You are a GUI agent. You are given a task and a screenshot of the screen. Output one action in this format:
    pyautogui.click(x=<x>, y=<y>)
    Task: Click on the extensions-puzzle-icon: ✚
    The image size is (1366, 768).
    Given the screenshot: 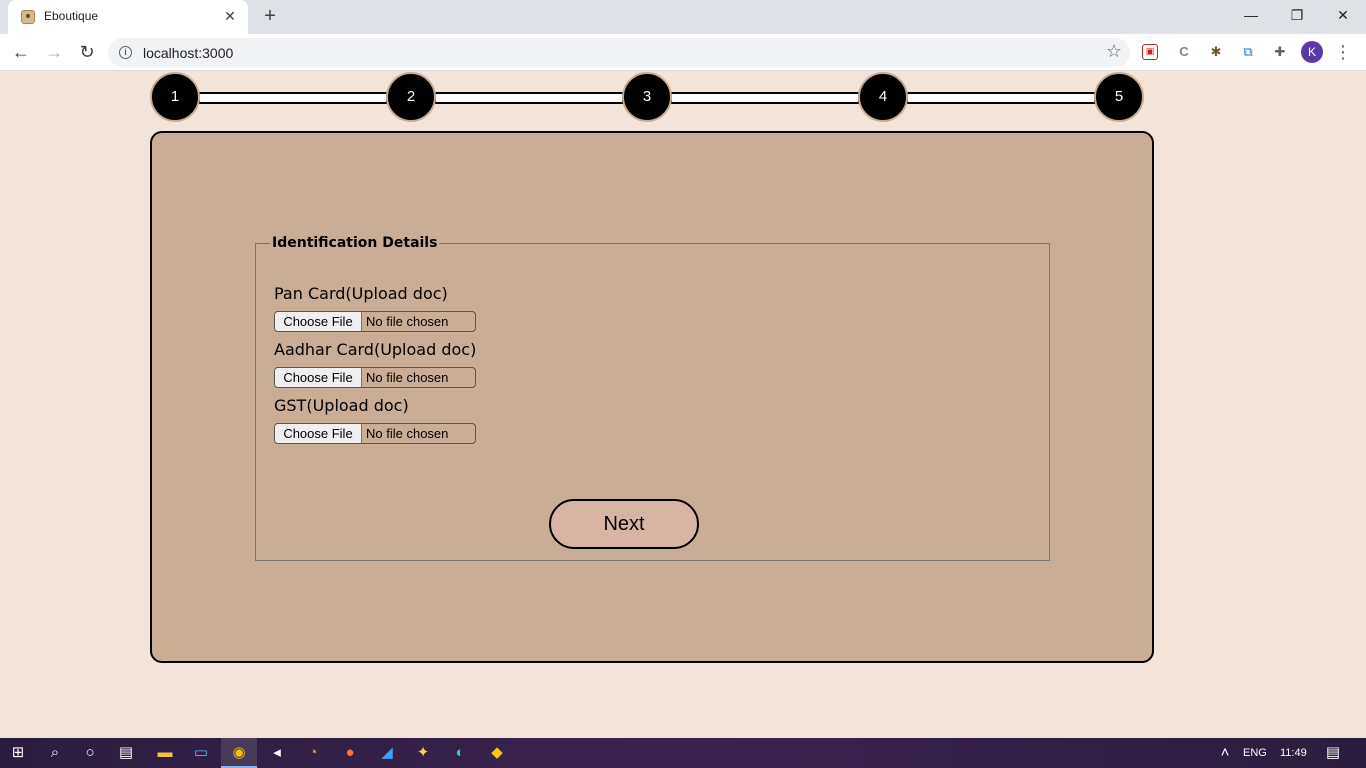 What is the action you would take?
    pyautogui.click(x=1280, y=52)
    